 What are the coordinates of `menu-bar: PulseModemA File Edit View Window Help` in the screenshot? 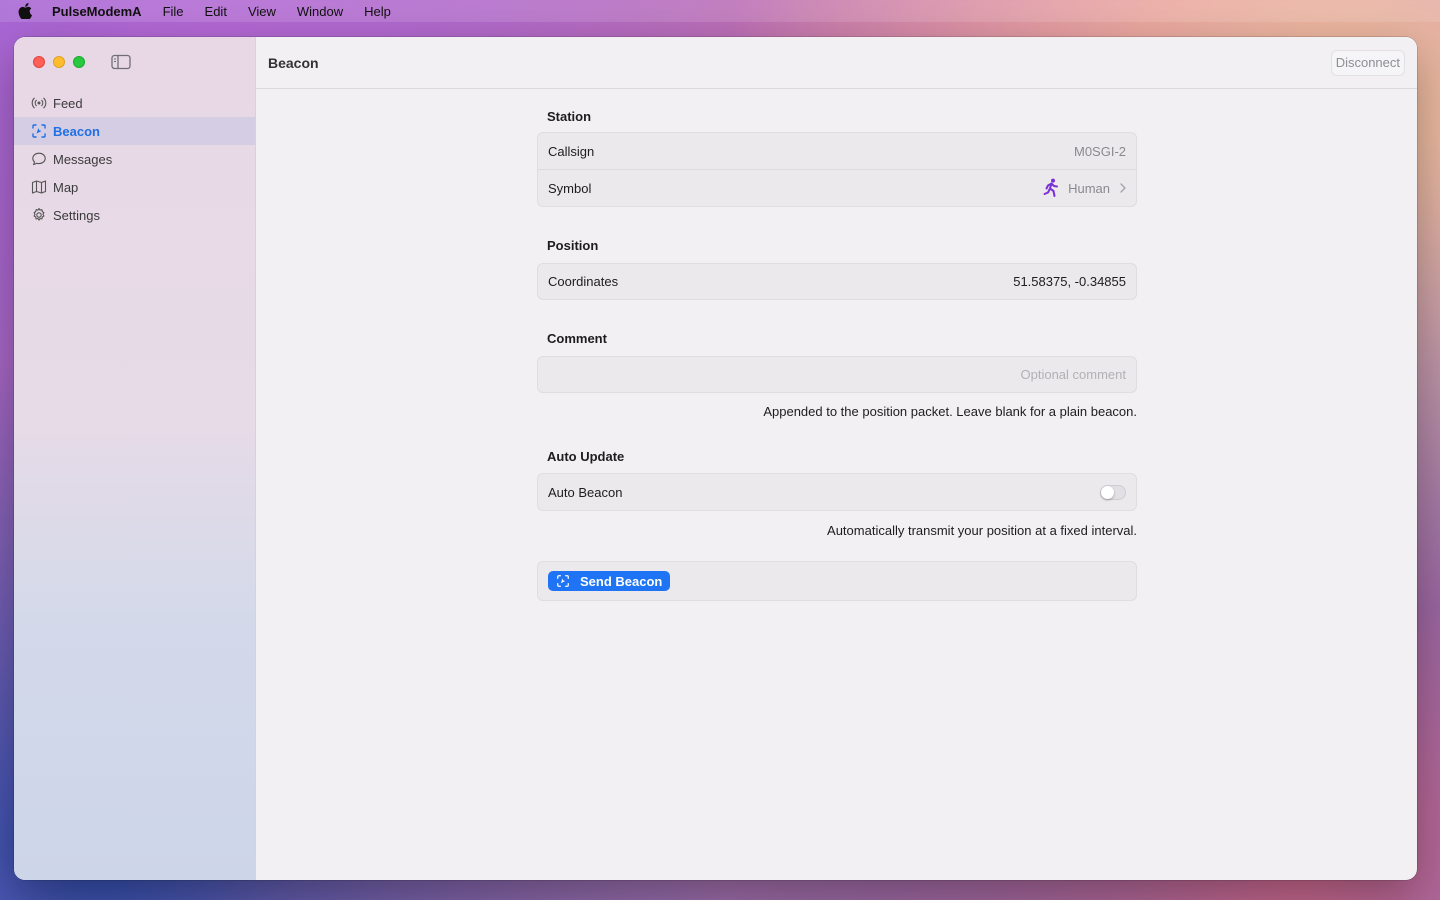 It's located at (720, 11).